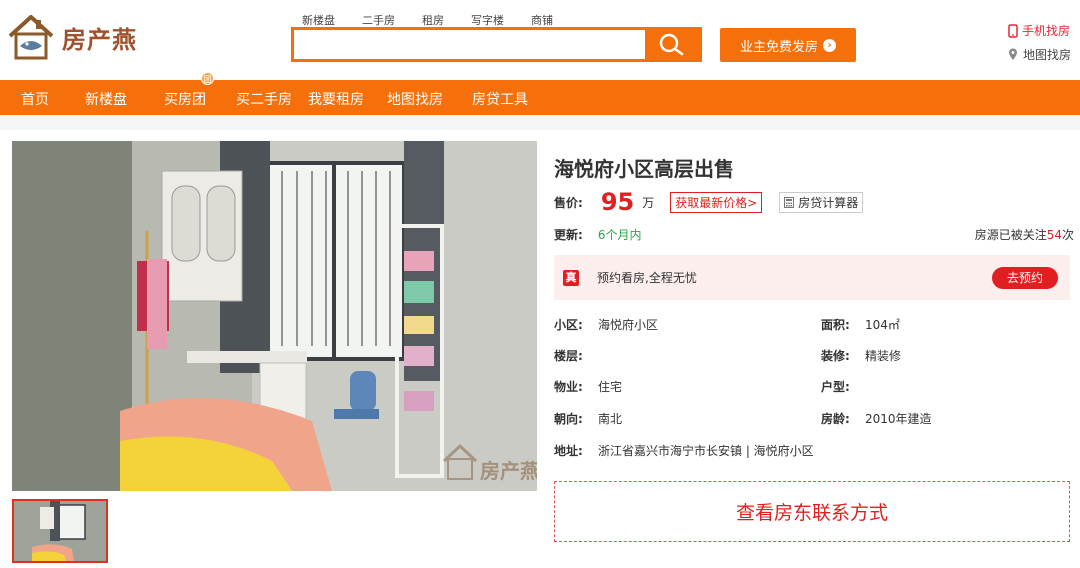  I want to click on update-label: 更新:, so click(568, 235).